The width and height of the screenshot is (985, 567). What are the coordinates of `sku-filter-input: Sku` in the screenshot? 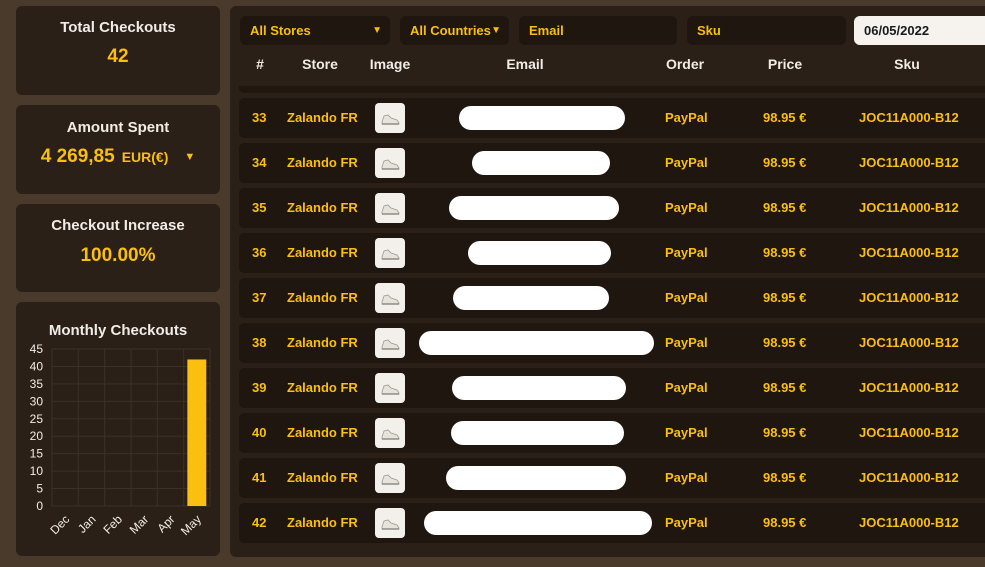 It's located at (766, 30).